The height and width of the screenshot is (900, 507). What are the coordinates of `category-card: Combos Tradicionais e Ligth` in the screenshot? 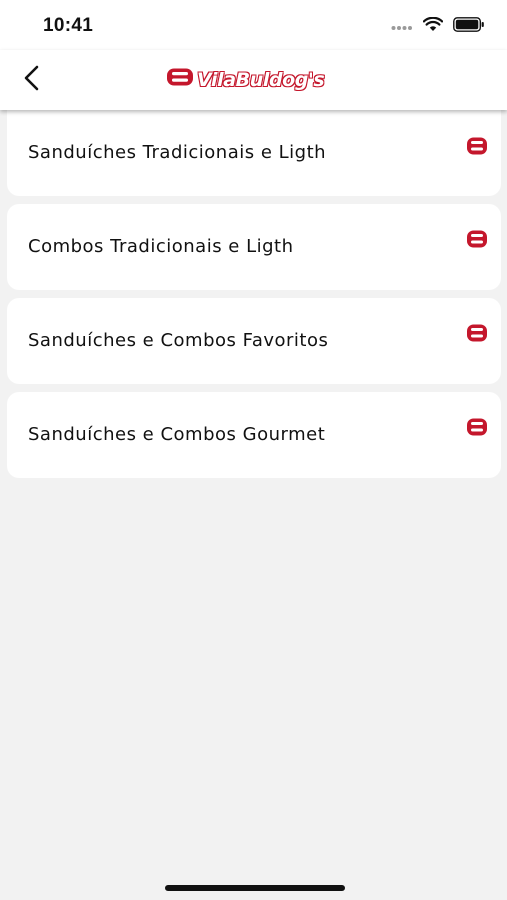 It's located at (254, 247).